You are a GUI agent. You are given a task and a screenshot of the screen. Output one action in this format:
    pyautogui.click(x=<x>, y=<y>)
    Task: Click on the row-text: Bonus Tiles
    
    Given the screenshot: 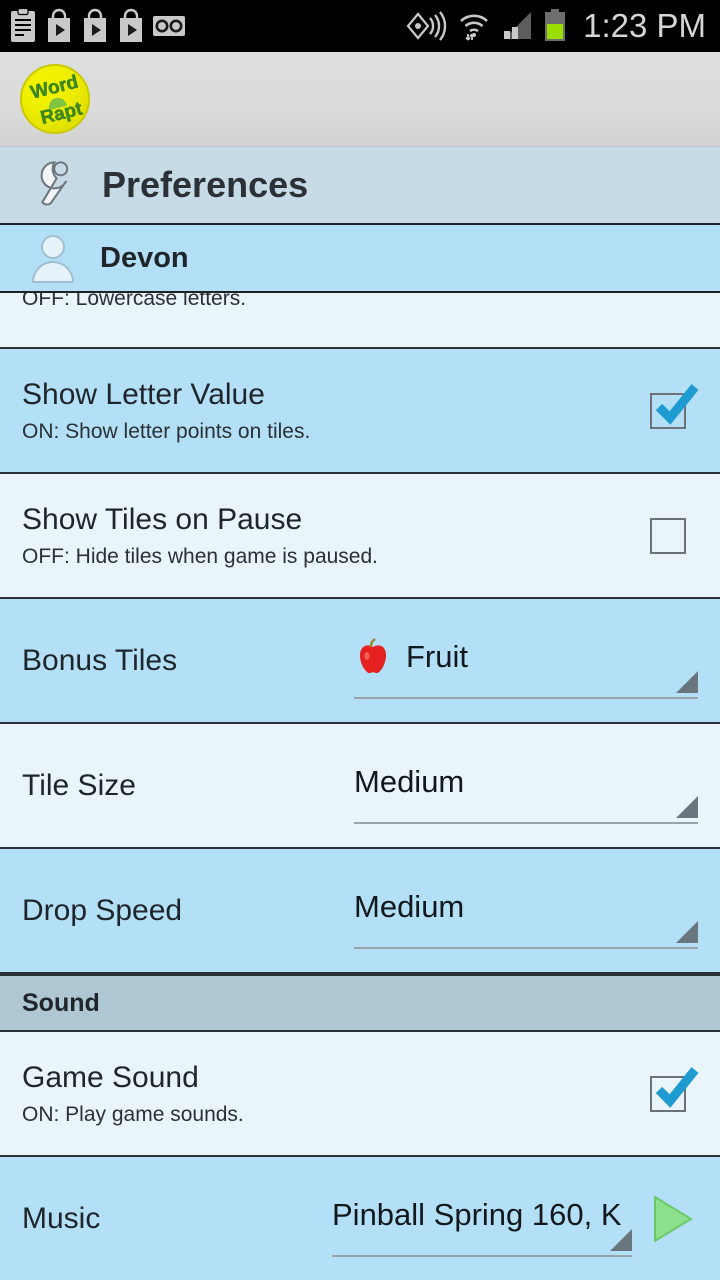 What is the action you would take?
    pyautogui.click(x=188, y=660)
    